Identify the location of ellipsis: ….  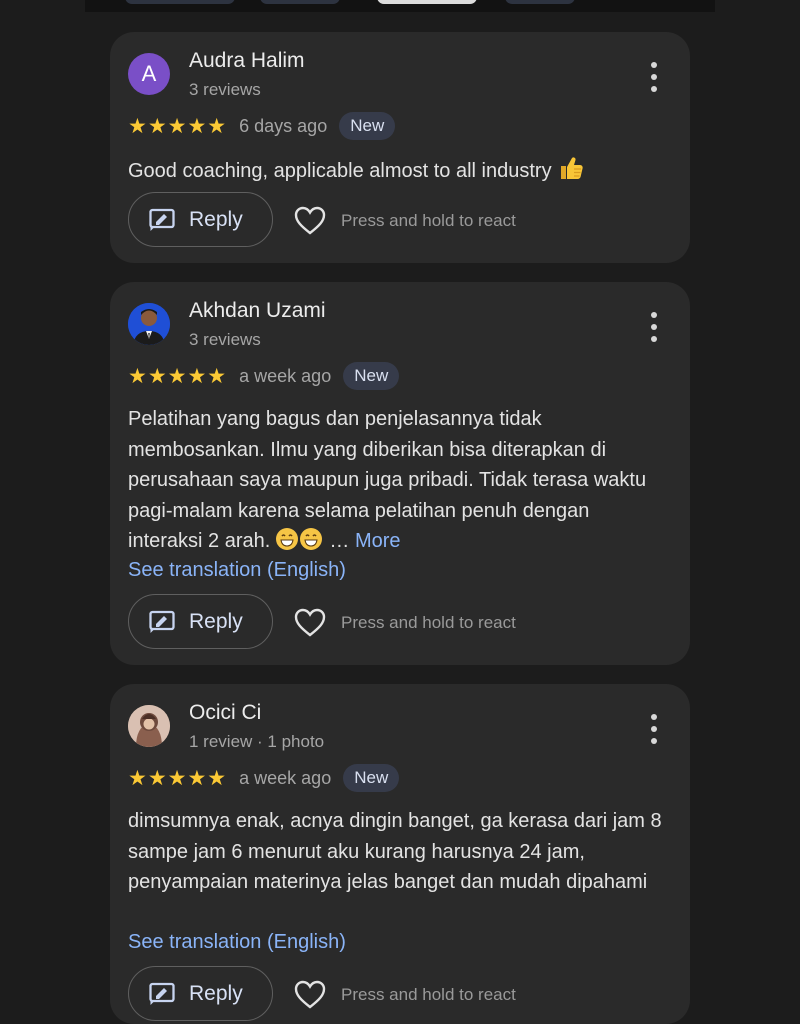
(339, 541).